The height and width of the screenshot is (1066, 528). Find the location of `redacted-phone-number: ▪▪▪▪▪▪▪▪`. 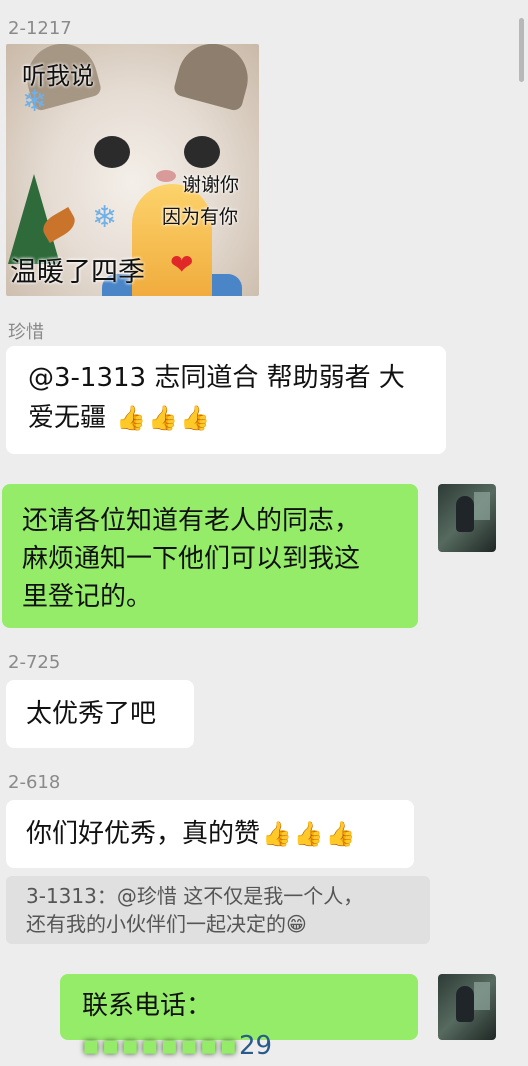

redacted-phone-number: ▪▪▪▪▪▪▪▪ is located at coordinates (160, 1046).